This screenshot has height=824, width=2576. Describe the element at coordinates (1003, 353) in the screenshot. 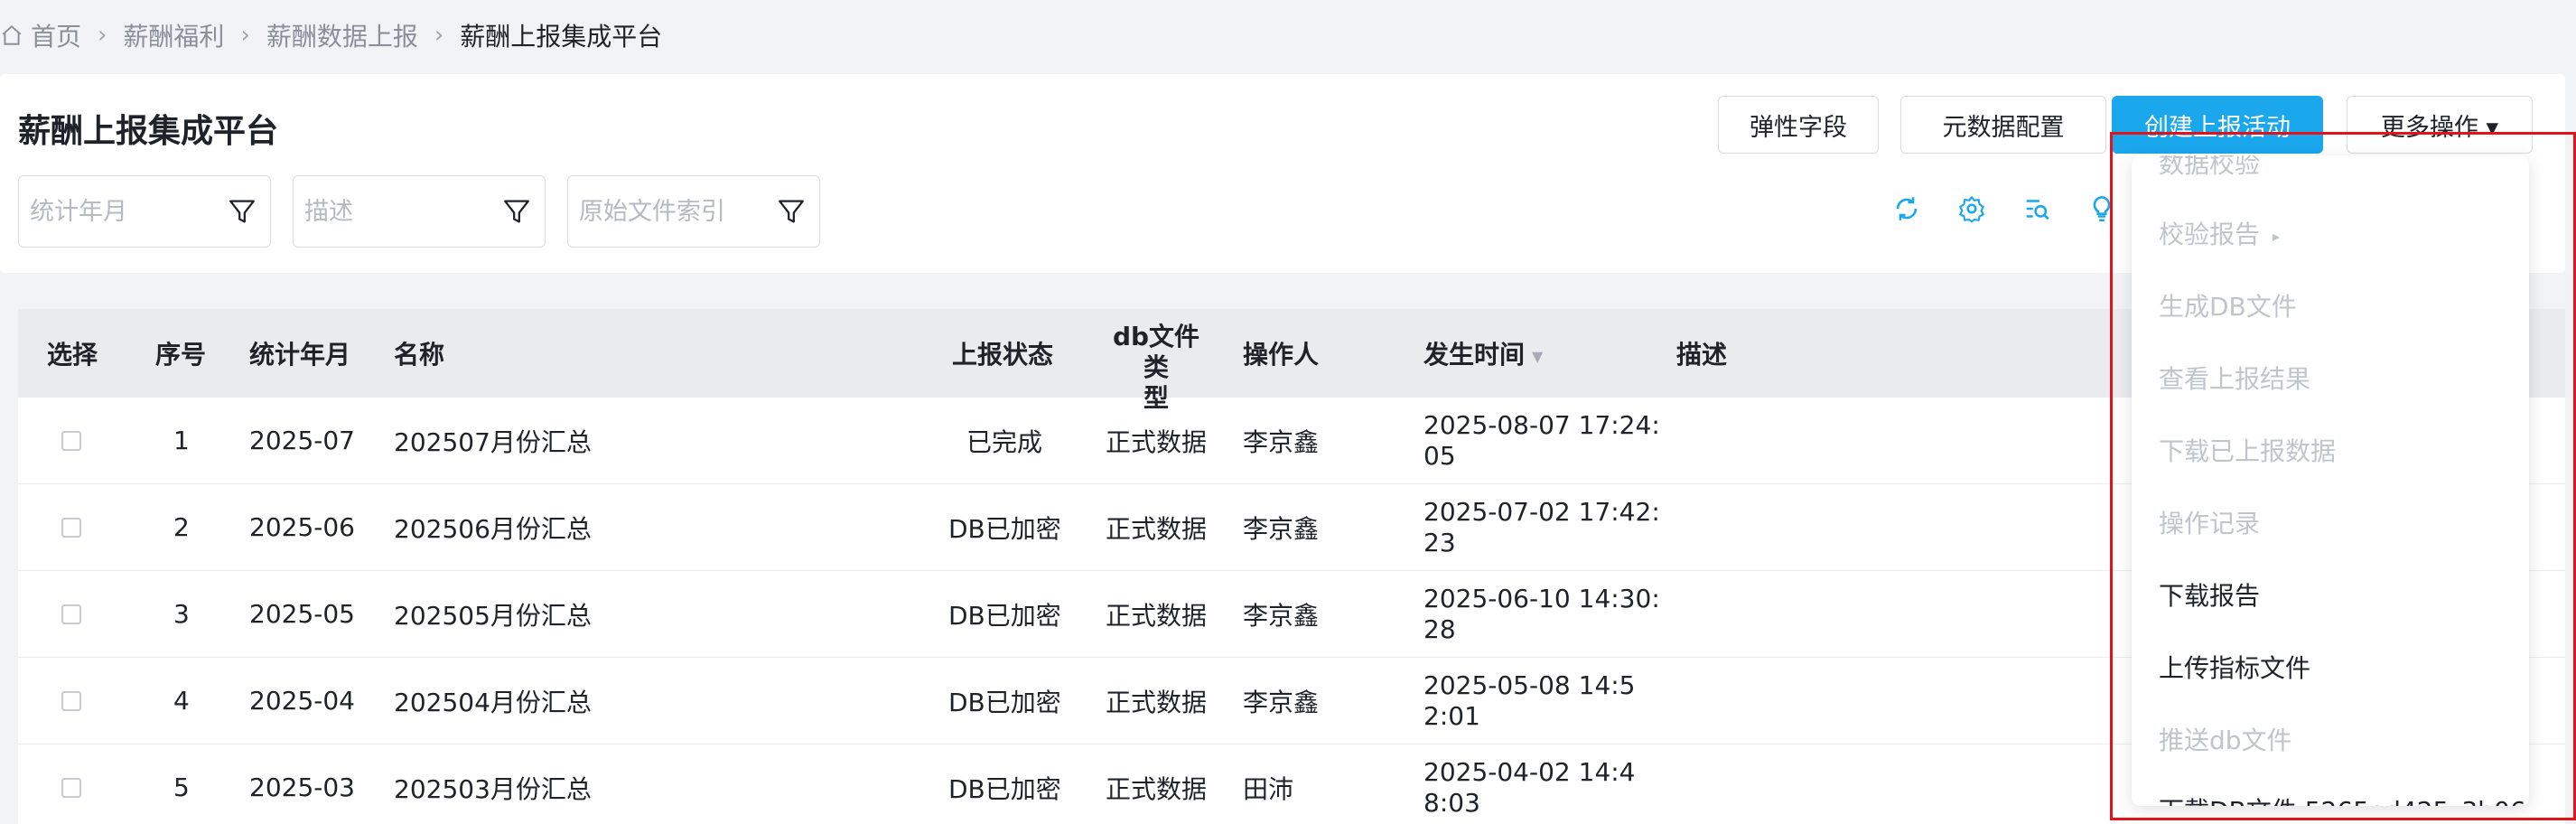

I see `header-status: 上报状态` at that location.